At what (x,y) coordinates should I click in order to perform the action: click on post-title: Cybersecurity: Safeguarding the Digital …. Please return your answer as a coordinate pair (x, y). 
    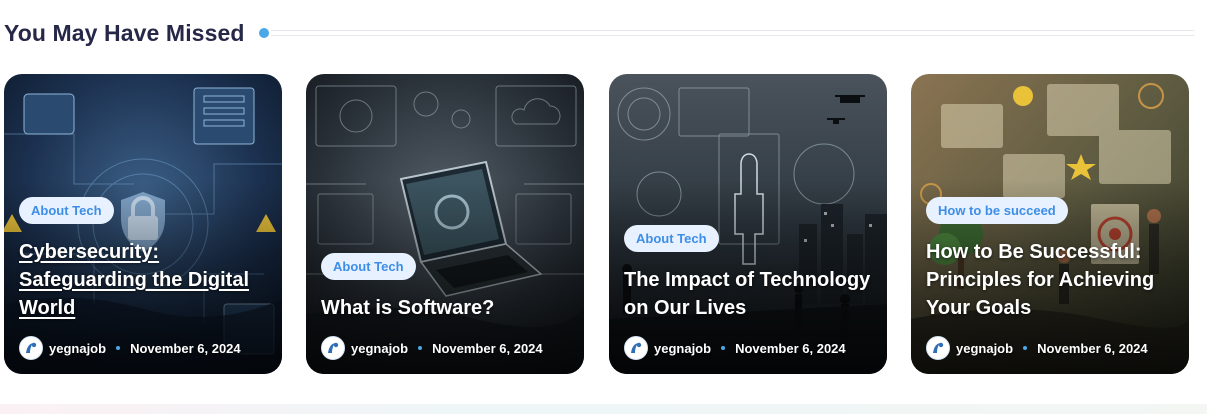
    Looking at the image, I should click on (144, 280).